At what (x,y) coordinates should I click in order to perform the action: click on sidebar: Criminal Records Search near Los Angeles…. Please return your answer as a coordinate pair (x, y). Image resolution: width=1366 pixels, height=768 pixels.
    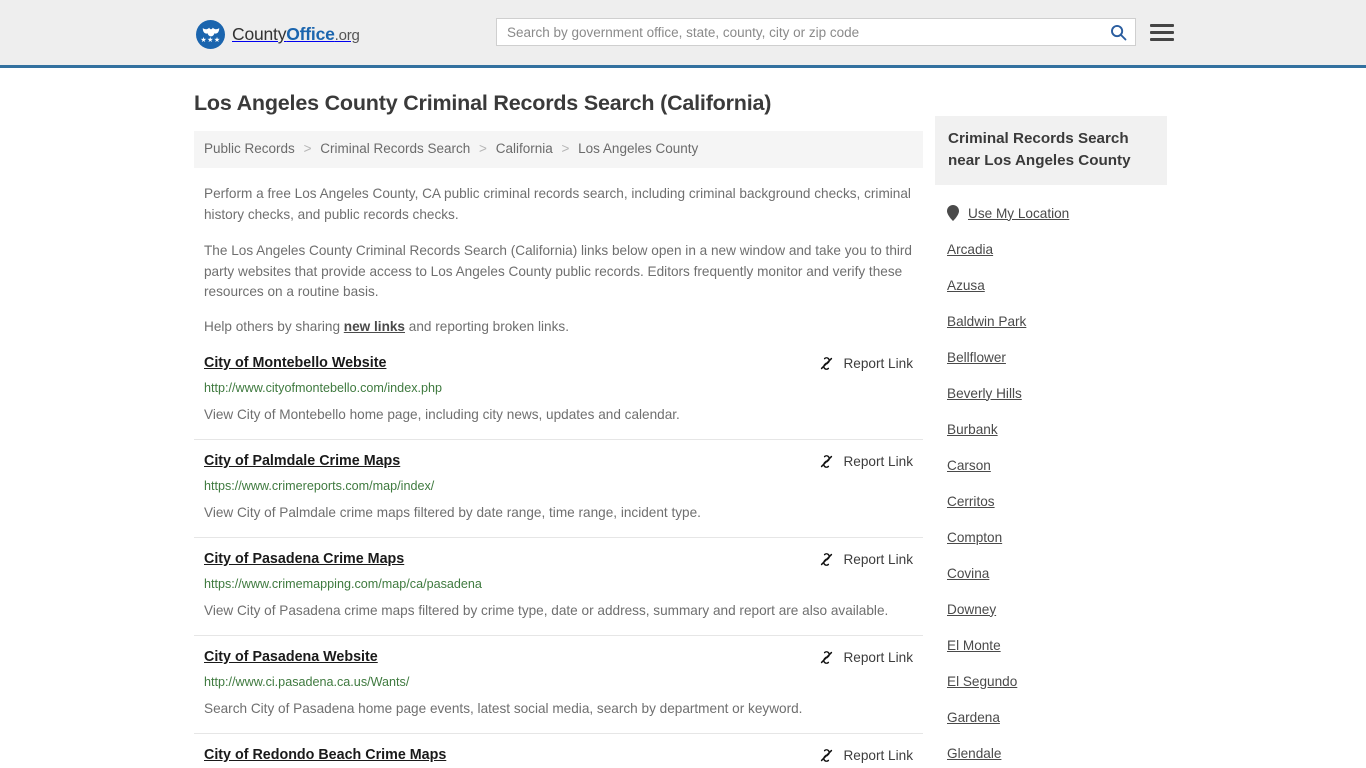
    Looking at the image, I should click on (1051, 442).